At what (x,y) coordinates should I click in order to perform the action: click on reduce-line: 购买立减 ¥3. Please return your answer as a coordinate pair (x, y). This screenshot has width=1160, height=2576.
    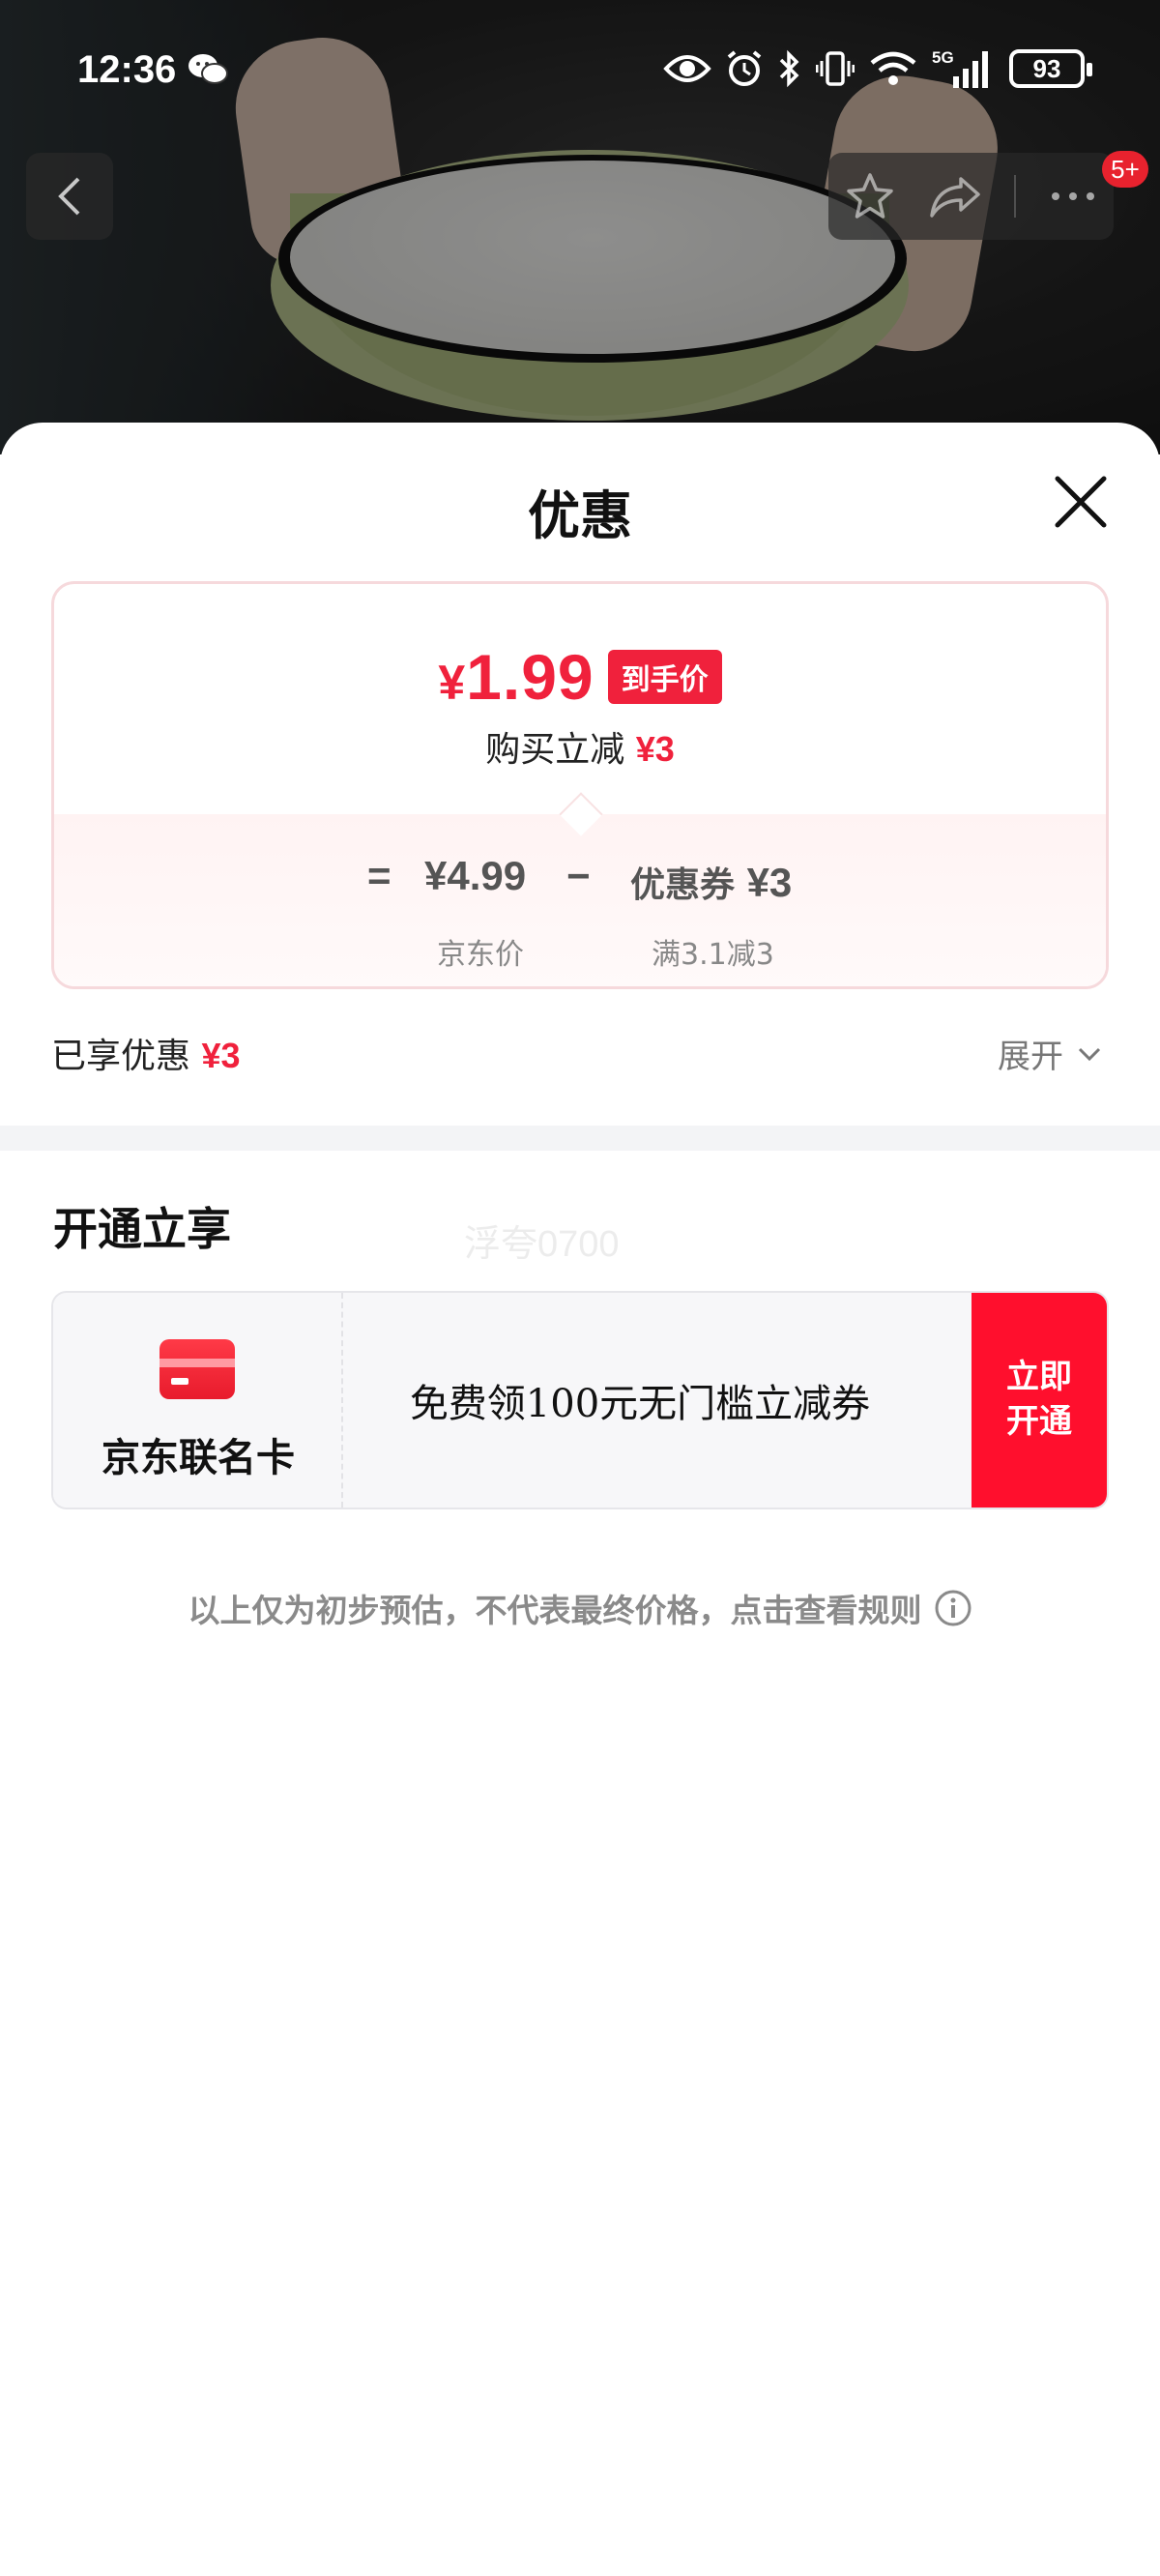
    Looking at the image, I should click on (580, 749).